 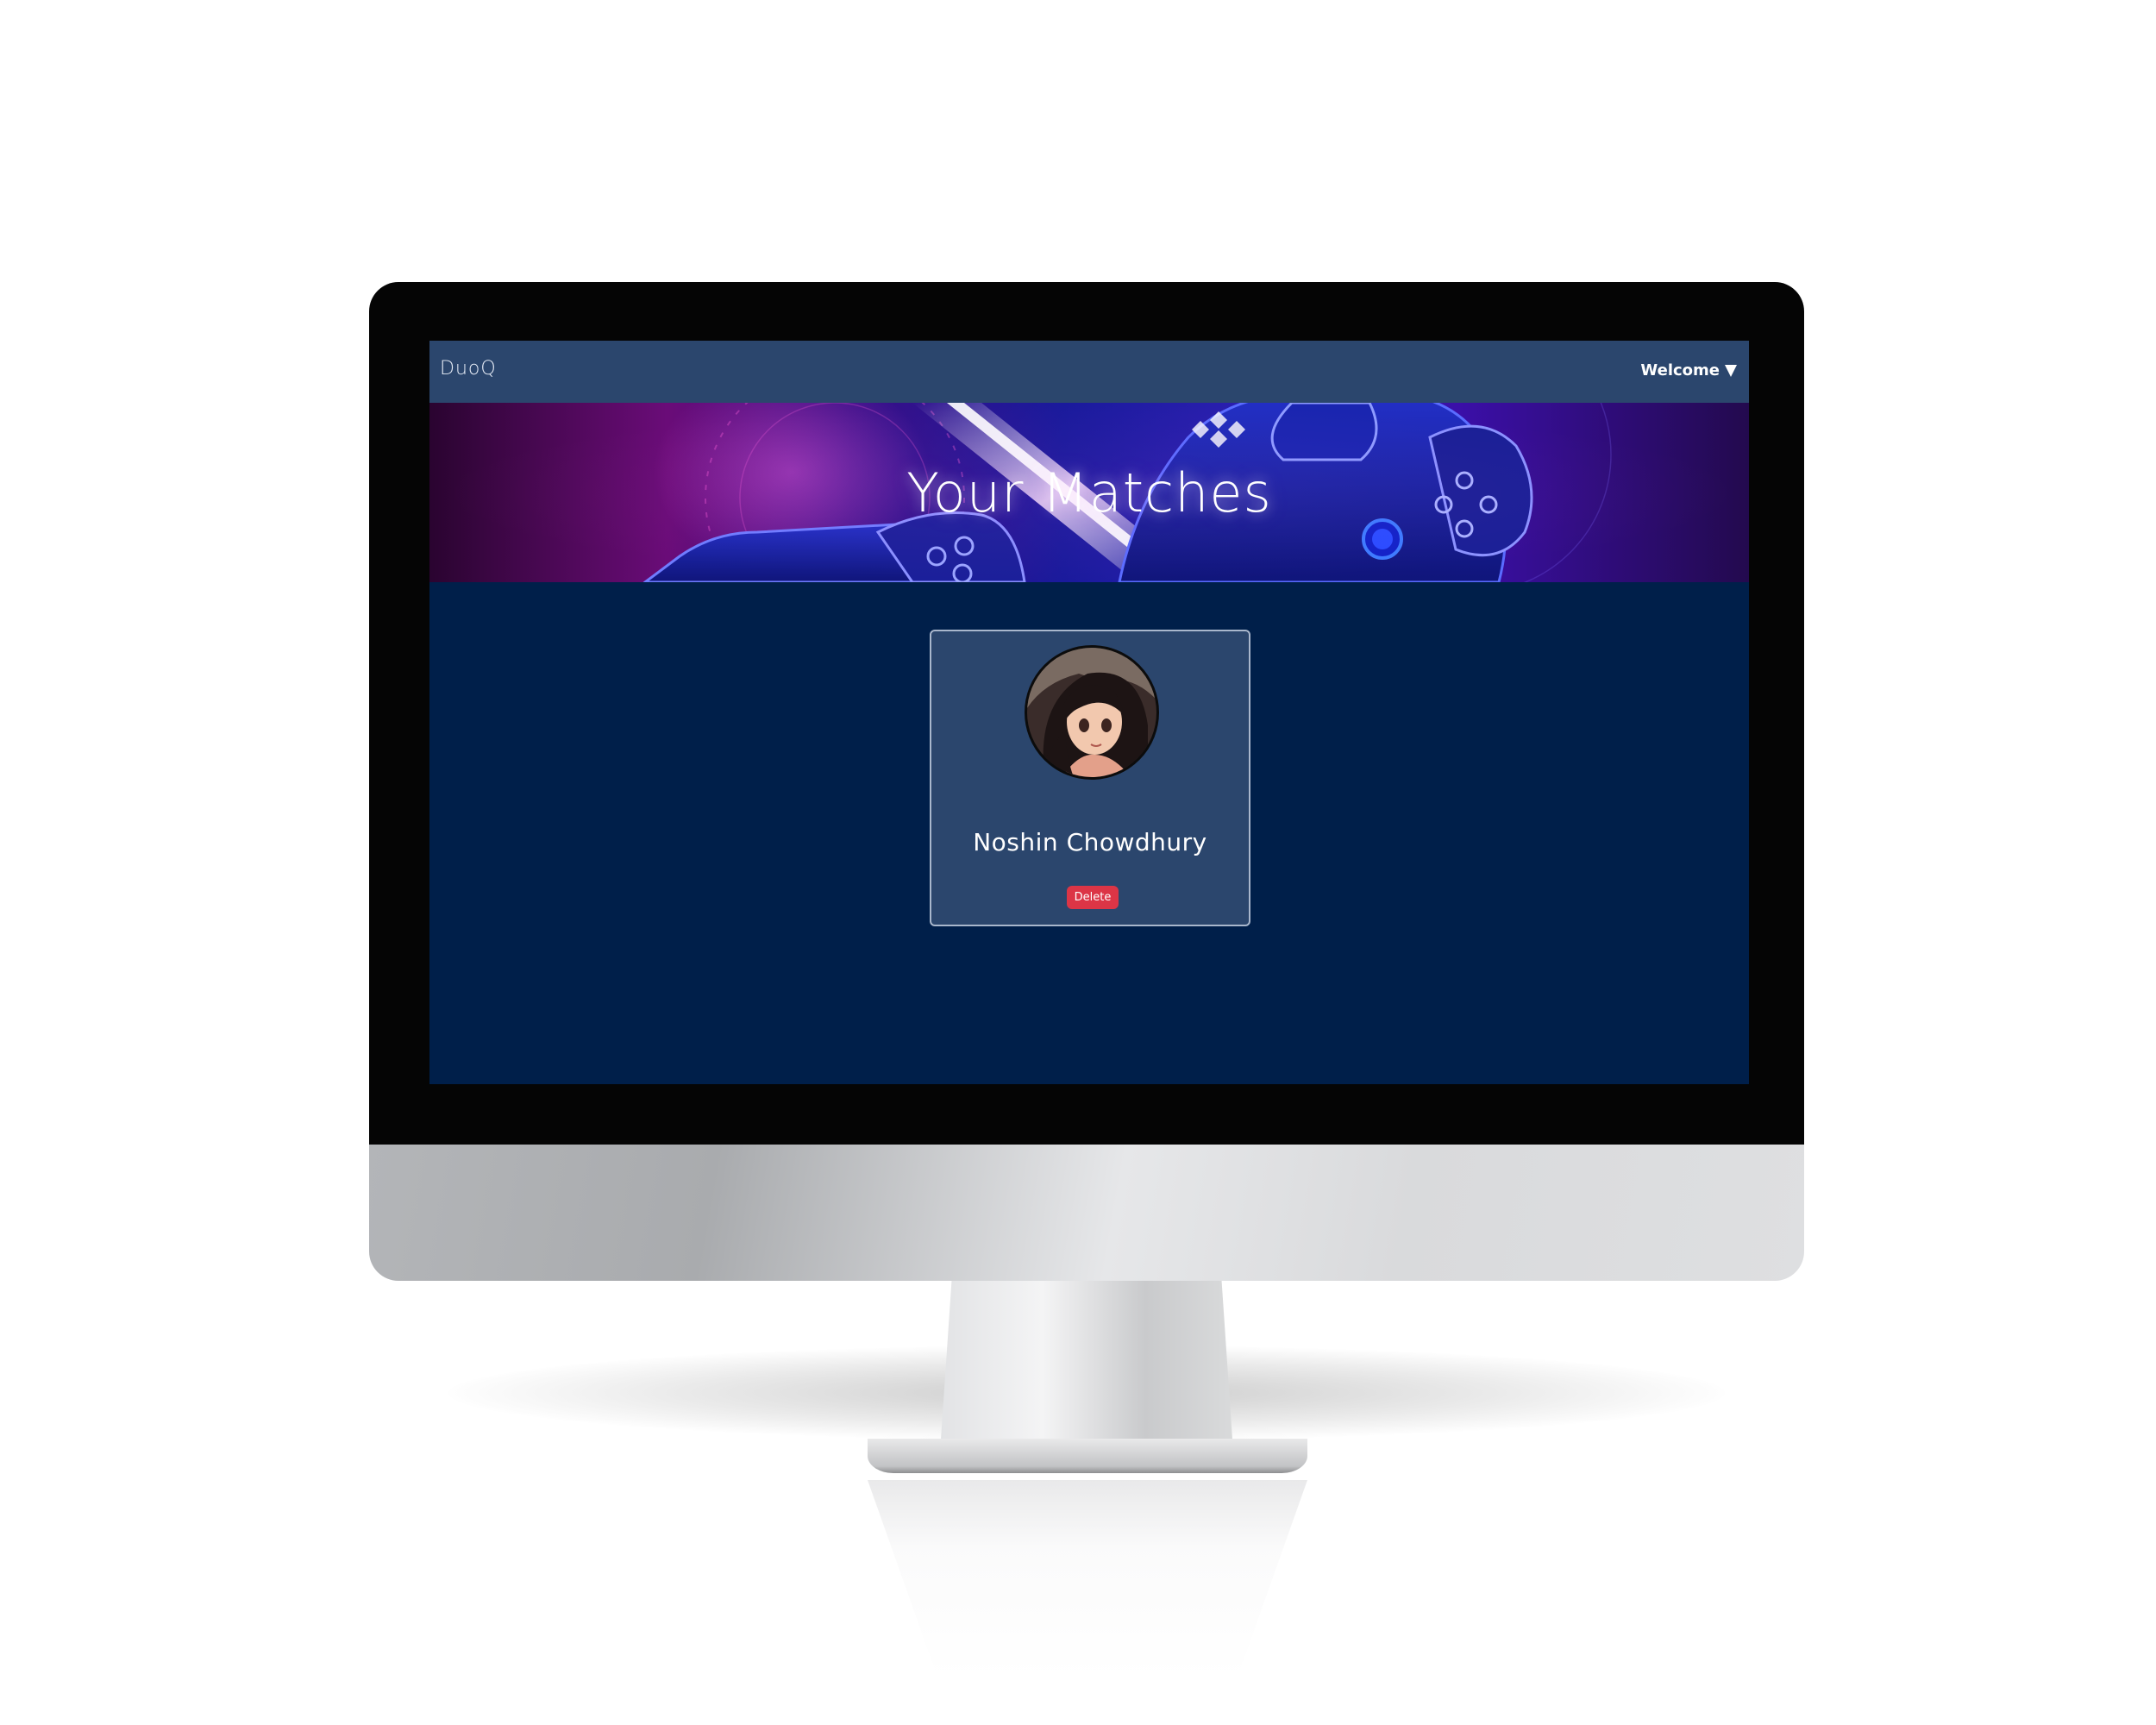 What do you see at coordinates (1086, 1365) in the screenshot?
I see `monitor-stand-neck` at bounding box center [1086, 1365].